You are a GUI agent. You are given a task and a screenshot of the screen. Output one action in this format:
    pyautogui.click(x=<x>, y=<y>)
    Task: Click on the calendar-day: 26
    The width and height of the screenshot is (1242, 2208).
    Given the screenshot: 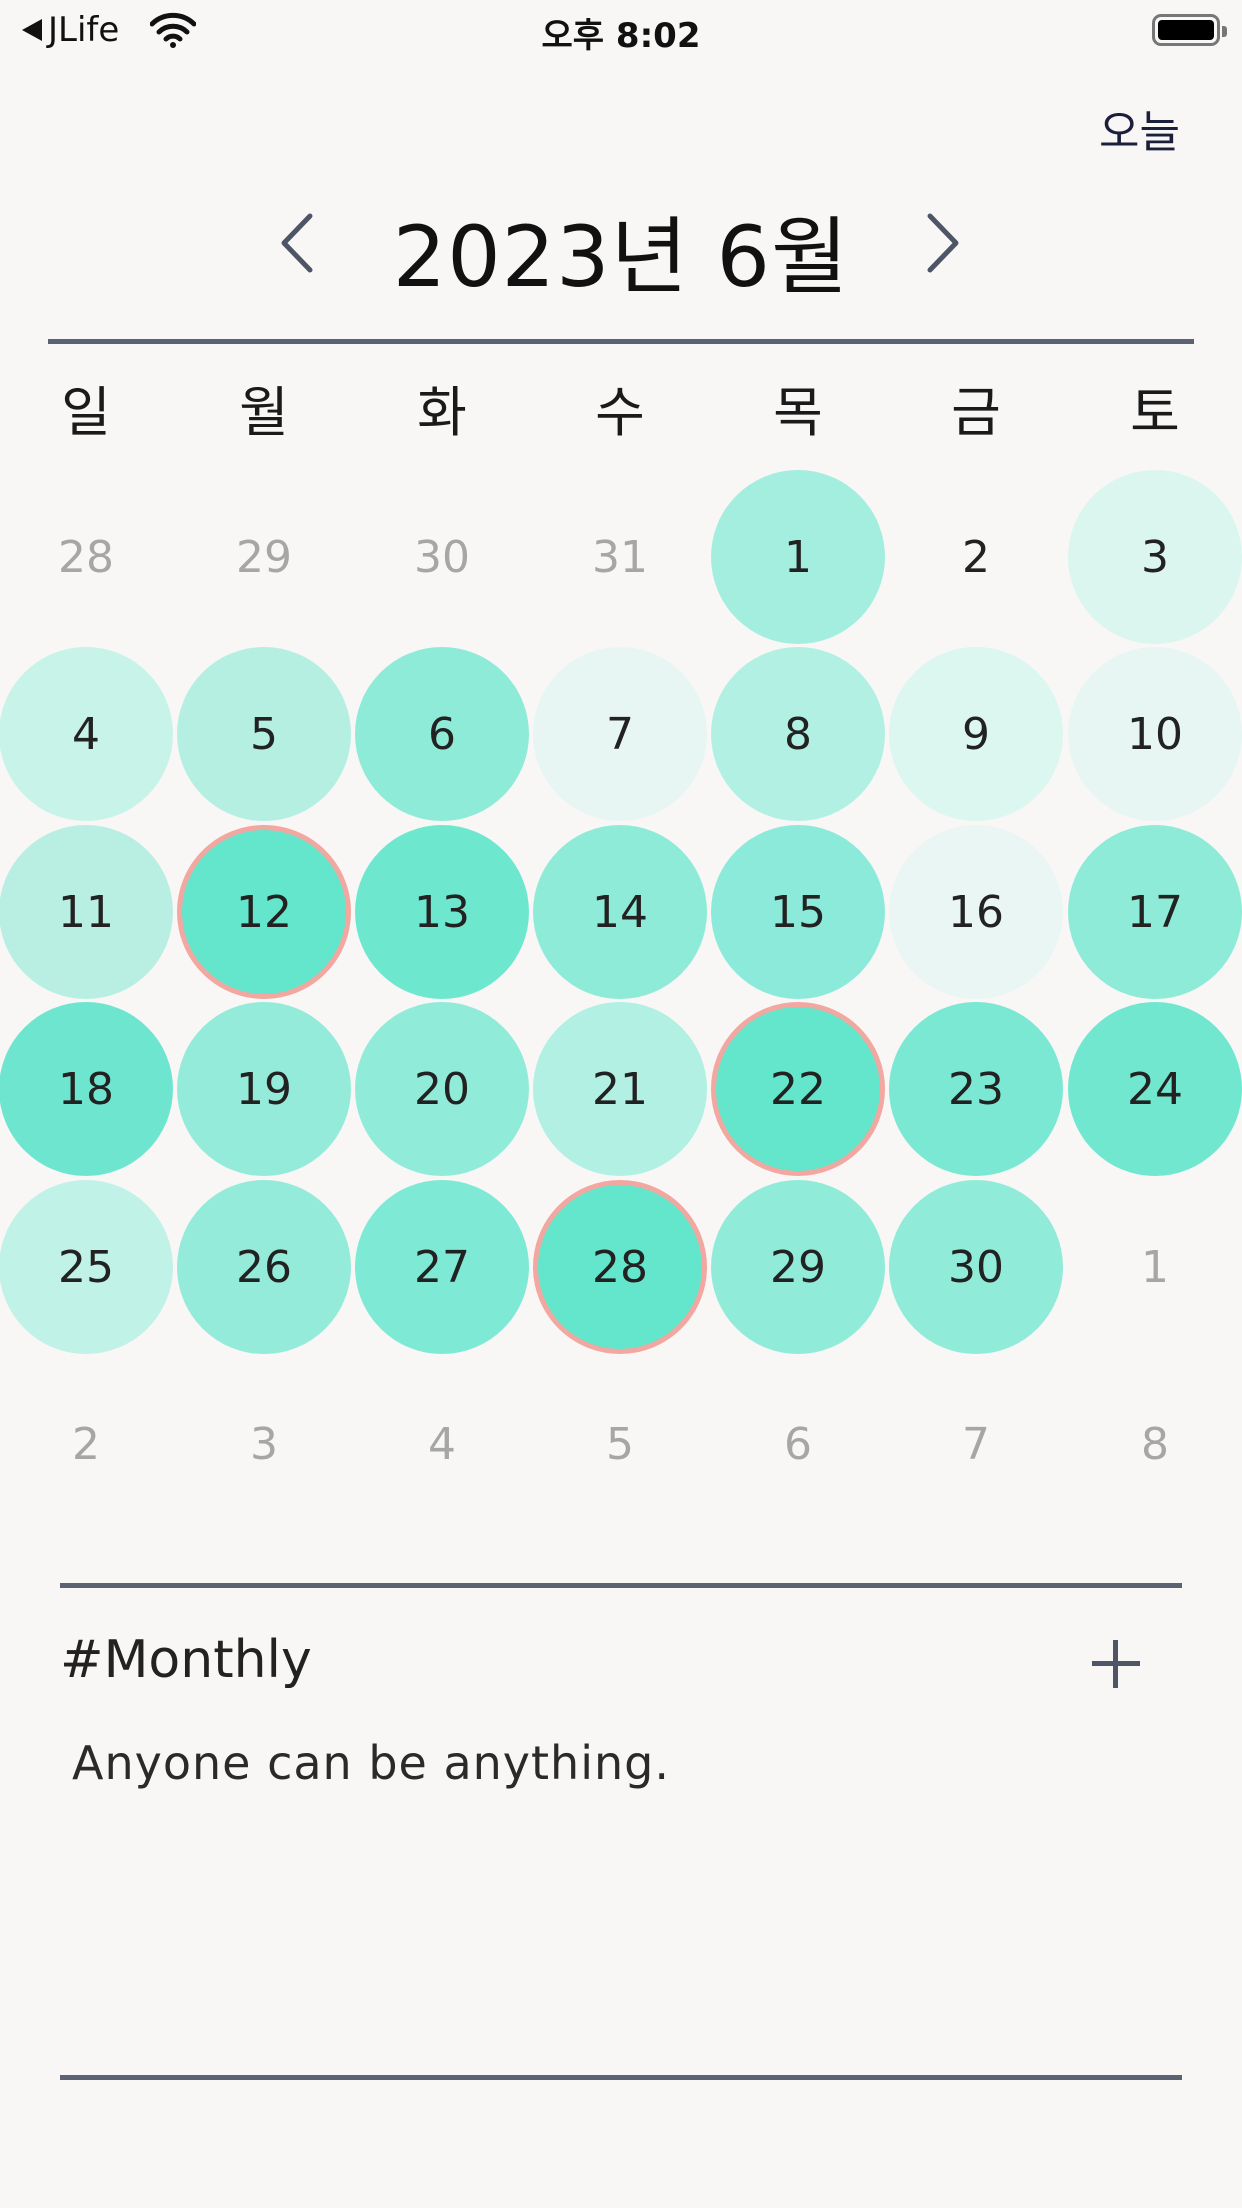 What is the action you would take?
    pyautogui.click(x=264, y=1267)
    